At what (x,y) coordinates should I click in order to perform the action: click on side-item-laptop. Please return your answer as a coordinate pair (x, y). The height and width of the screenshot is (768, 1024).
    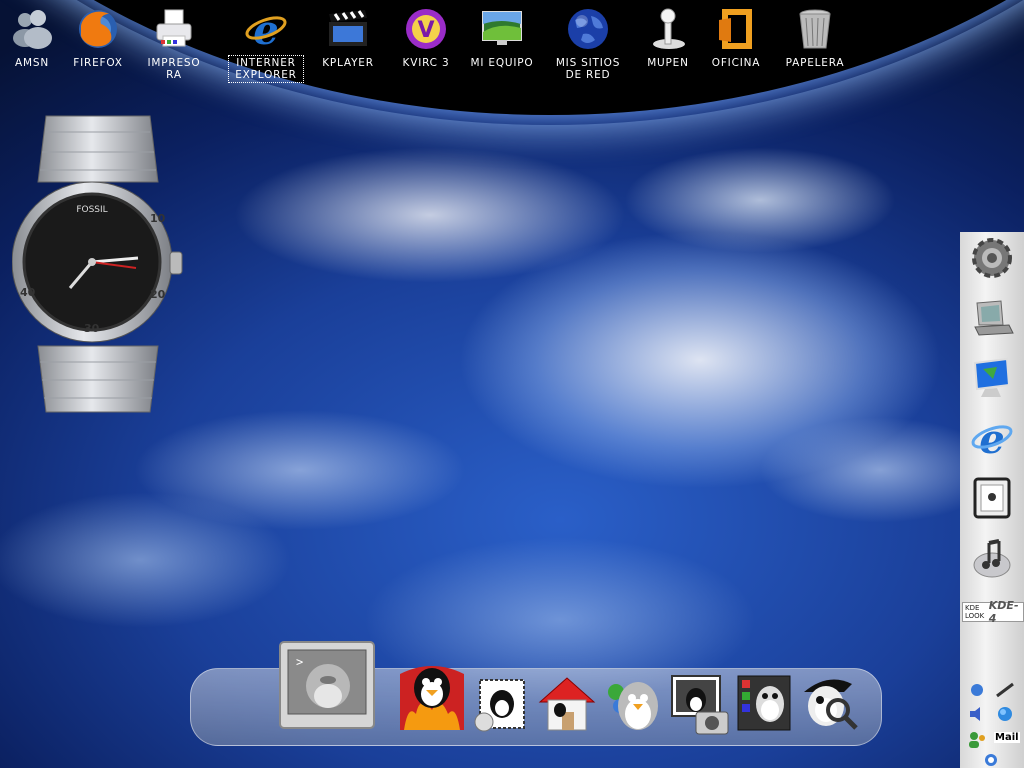
    Looking at the image, I should click on (992, 320).